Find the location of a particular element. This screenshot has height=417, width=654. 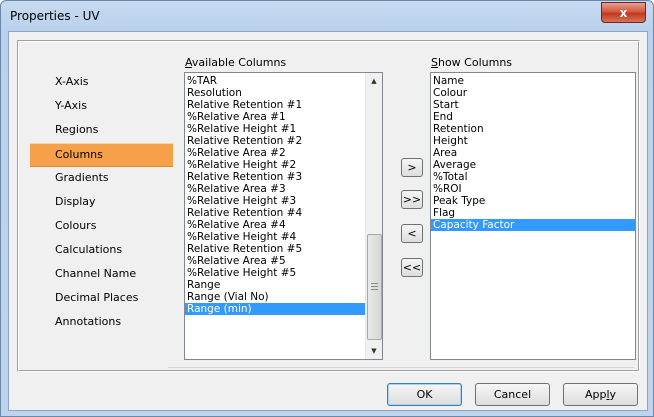

list-item: %Relative Area #3 is located at coordinates (275, 189).